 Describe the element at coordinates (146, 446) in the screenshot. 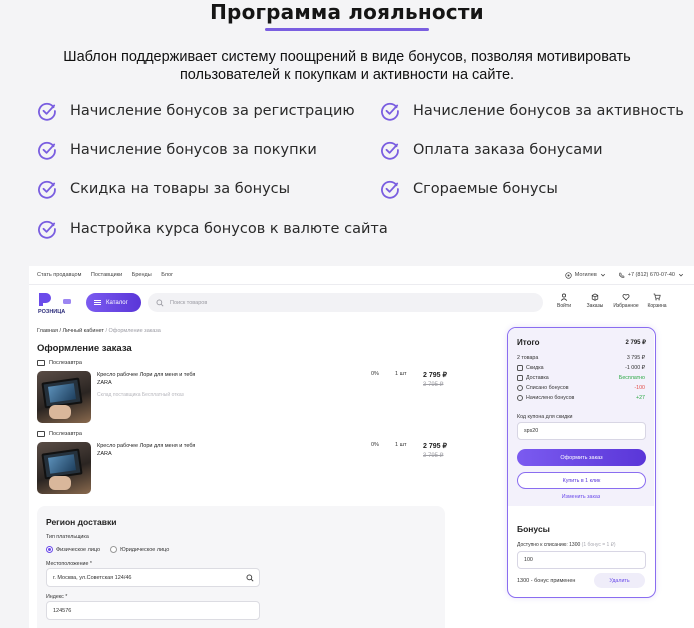

I see `product-title: Кресло рабочее Лори для меня и тебя` at that location.